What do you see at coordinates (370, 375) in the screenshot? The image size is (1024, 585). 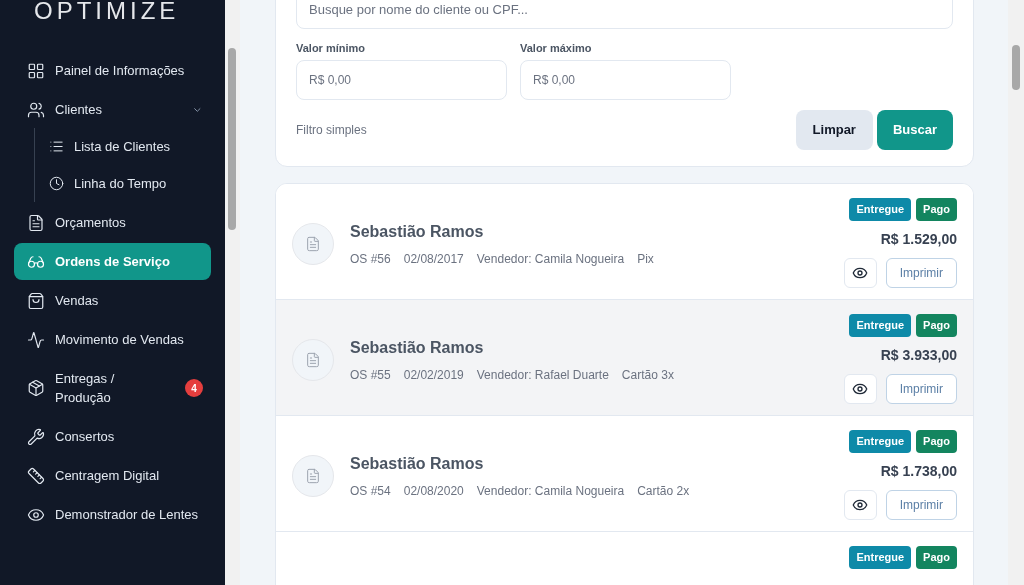 I see `order-meta: OS #55` at bounding box center [370, 375].